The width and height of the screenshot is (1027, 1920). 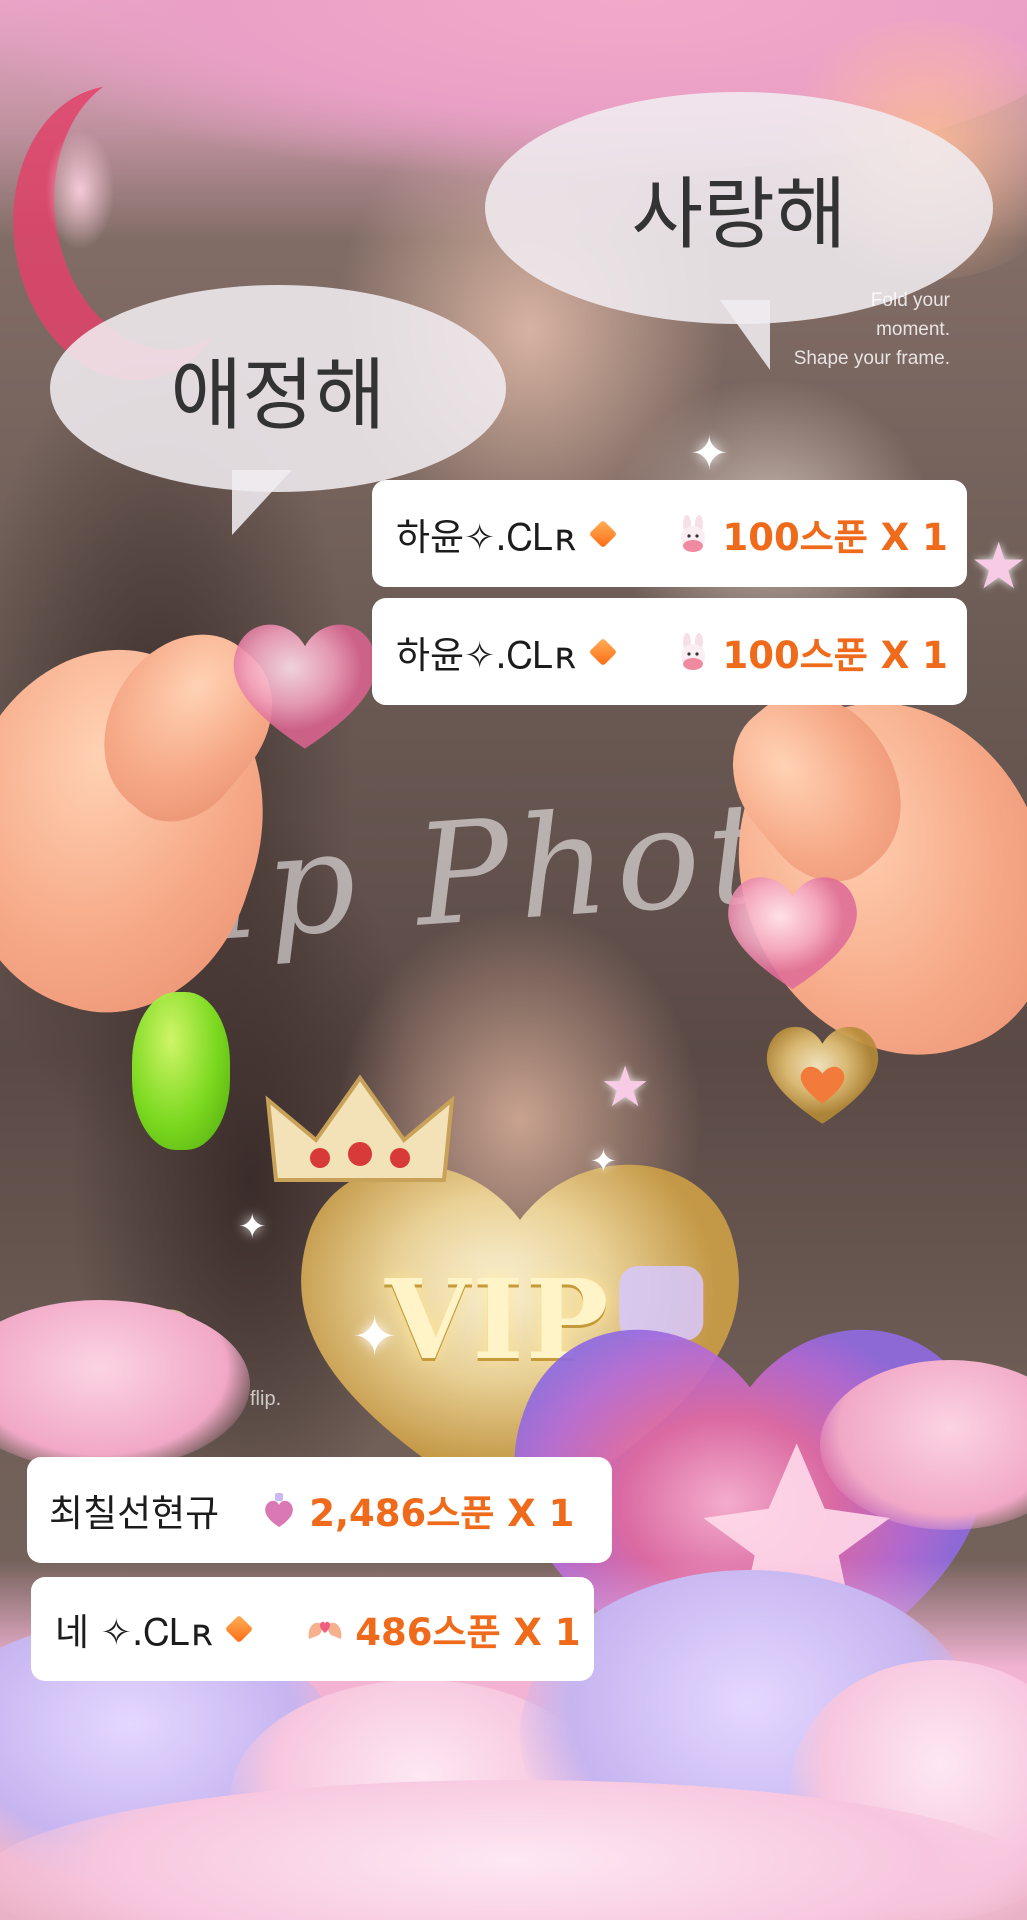 I want to click on frame-caption: Fold your moment. Shape your frame., so click(x=835, y=329).